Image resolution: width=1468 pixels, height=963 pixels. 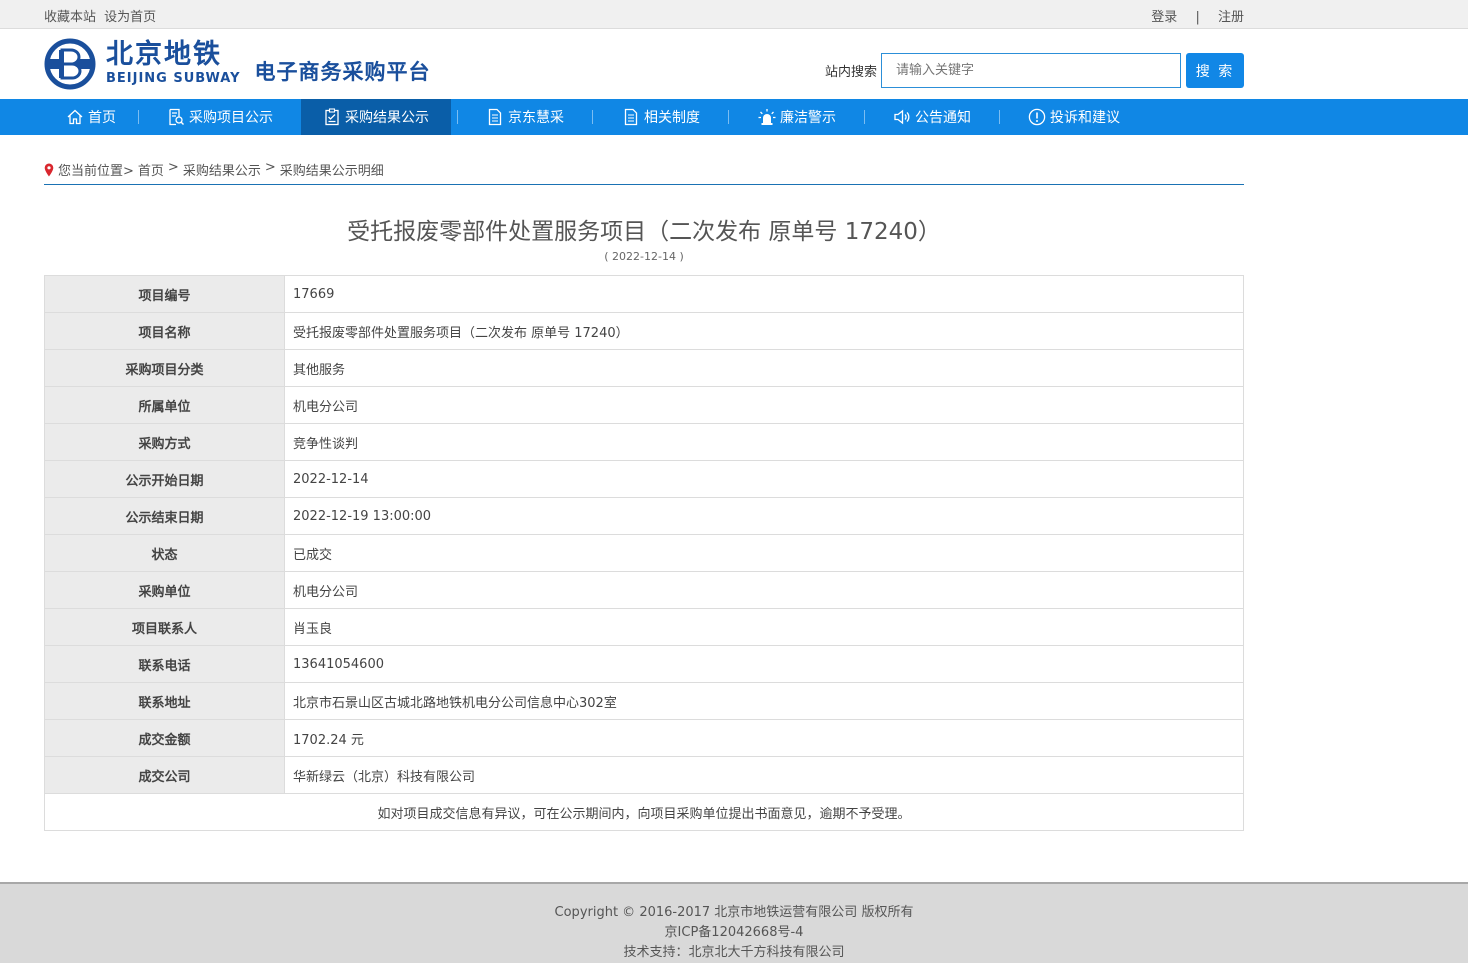 I want to click on nav-item-announcements: 公告通知, so click(x=932, y=117).